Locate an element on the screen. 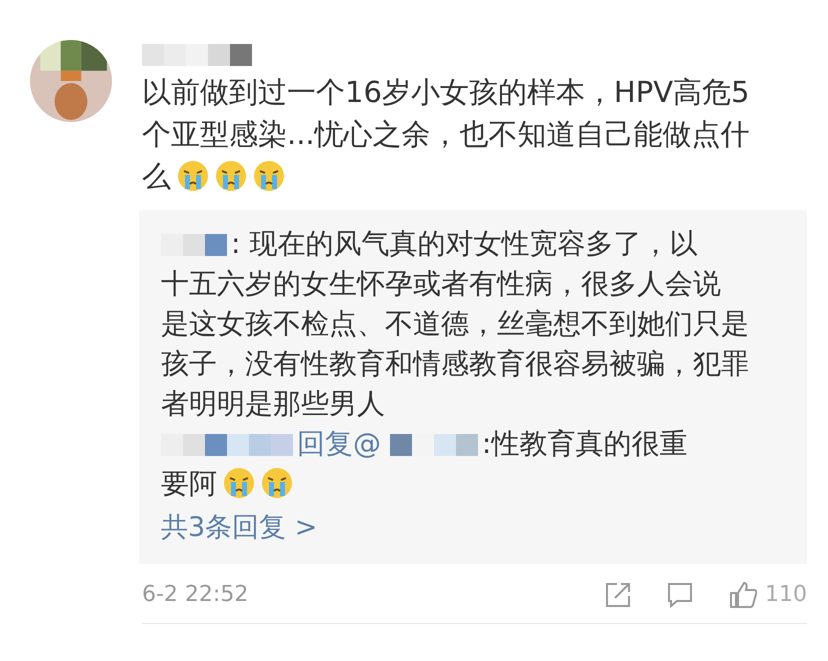 Image resolution: width=828 pixels, height=661 pixels. pixelated-name-drawing is located at coordinates (194, 245).